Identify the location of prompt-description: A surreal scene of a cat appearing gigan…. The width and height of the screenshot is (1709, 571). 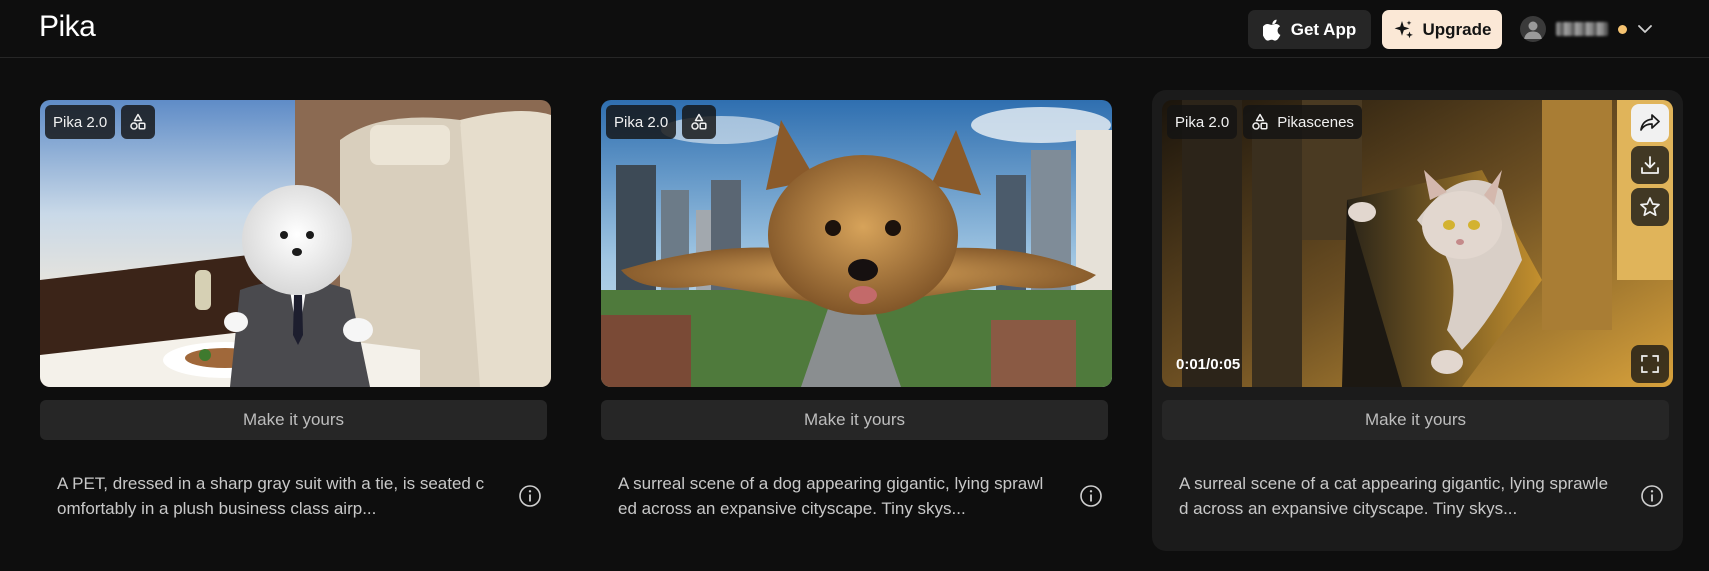
(1394, 496).